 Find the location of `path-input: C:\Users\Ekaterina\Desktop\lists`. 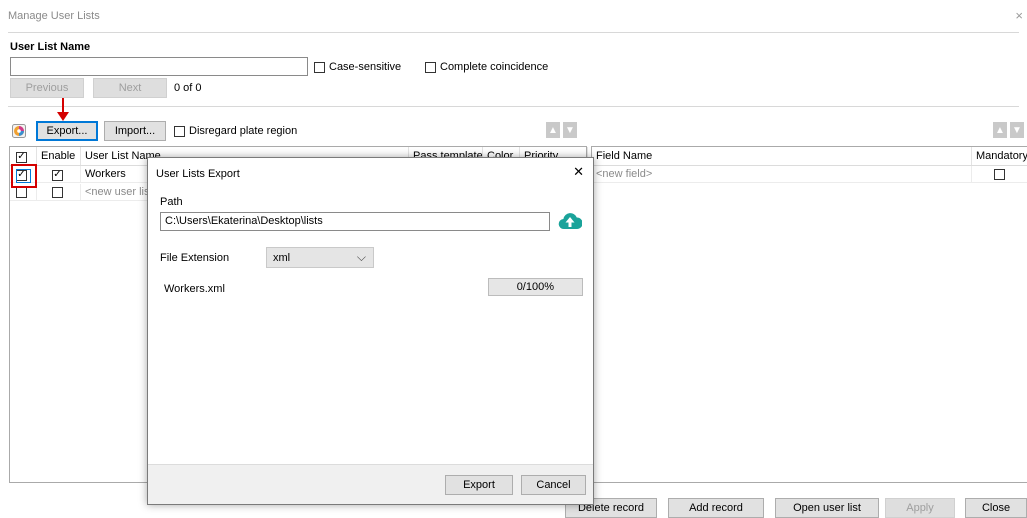

path-input: C:\Users\Ekaterina\Desktop\lists is located at coordinates (355, 221).